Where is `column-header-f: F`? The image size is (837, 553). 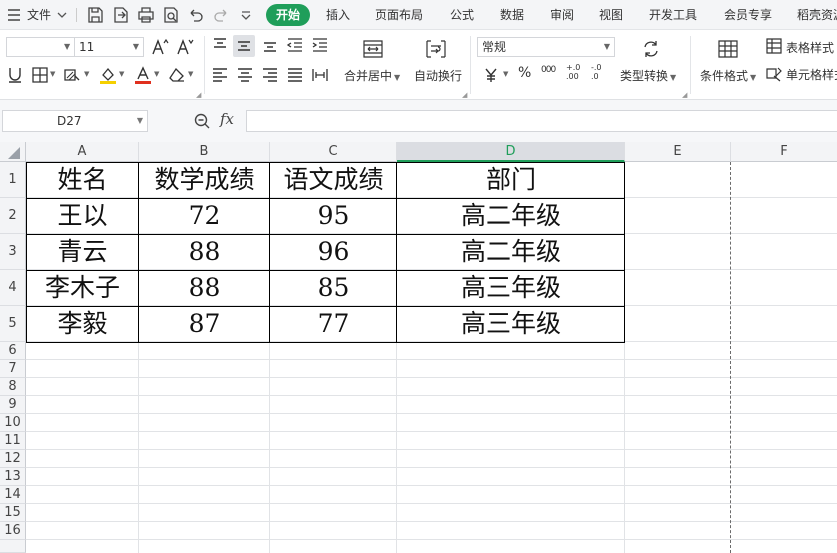 column-header-f: F is located at coordinates (784, 152).